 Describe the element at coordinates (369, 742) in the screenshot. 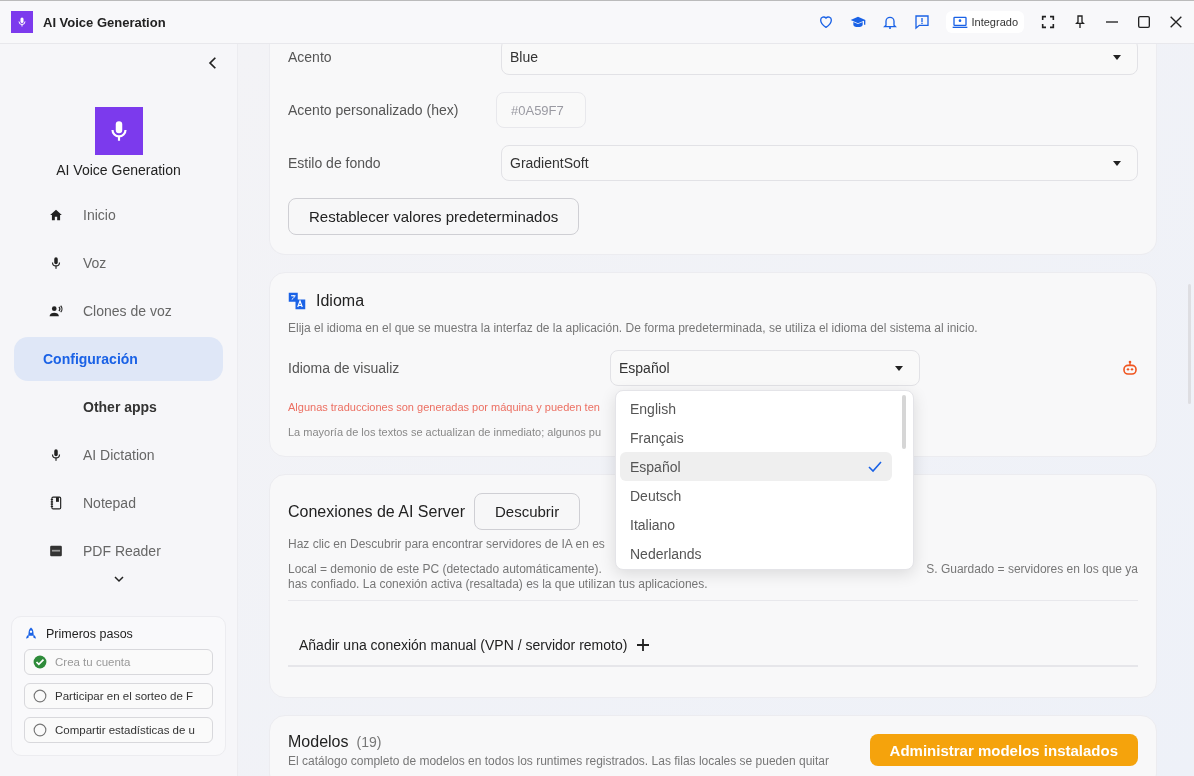

I see `count-label: (19)` at that location.